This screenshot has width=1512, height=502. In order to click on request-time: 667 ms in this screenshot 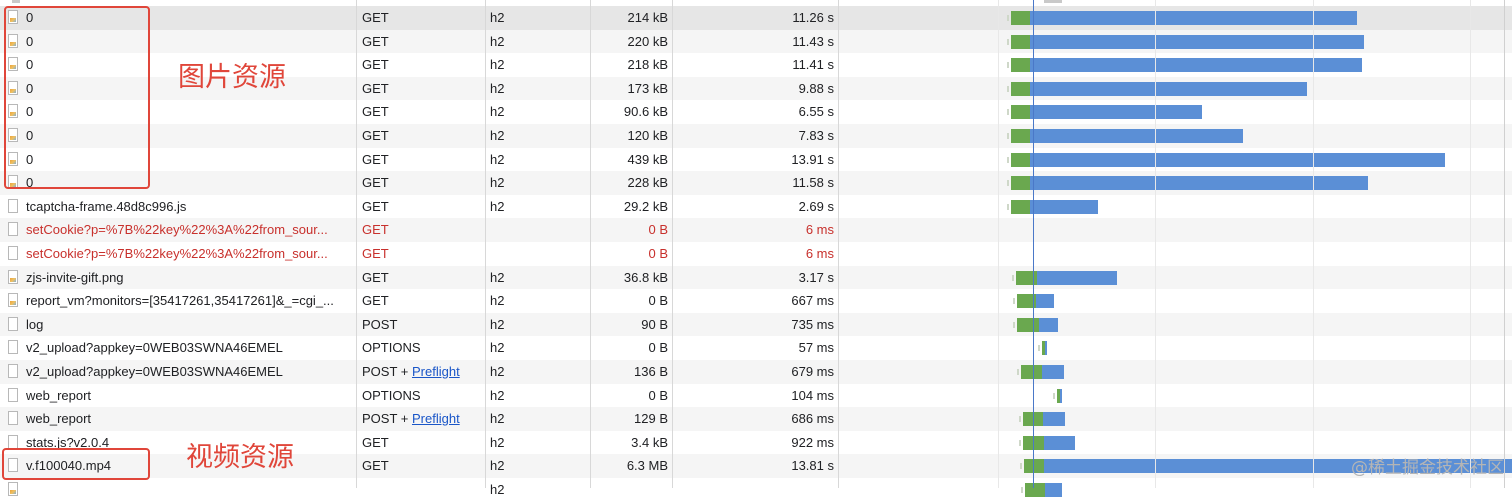, I will do `click(812, 301)`.